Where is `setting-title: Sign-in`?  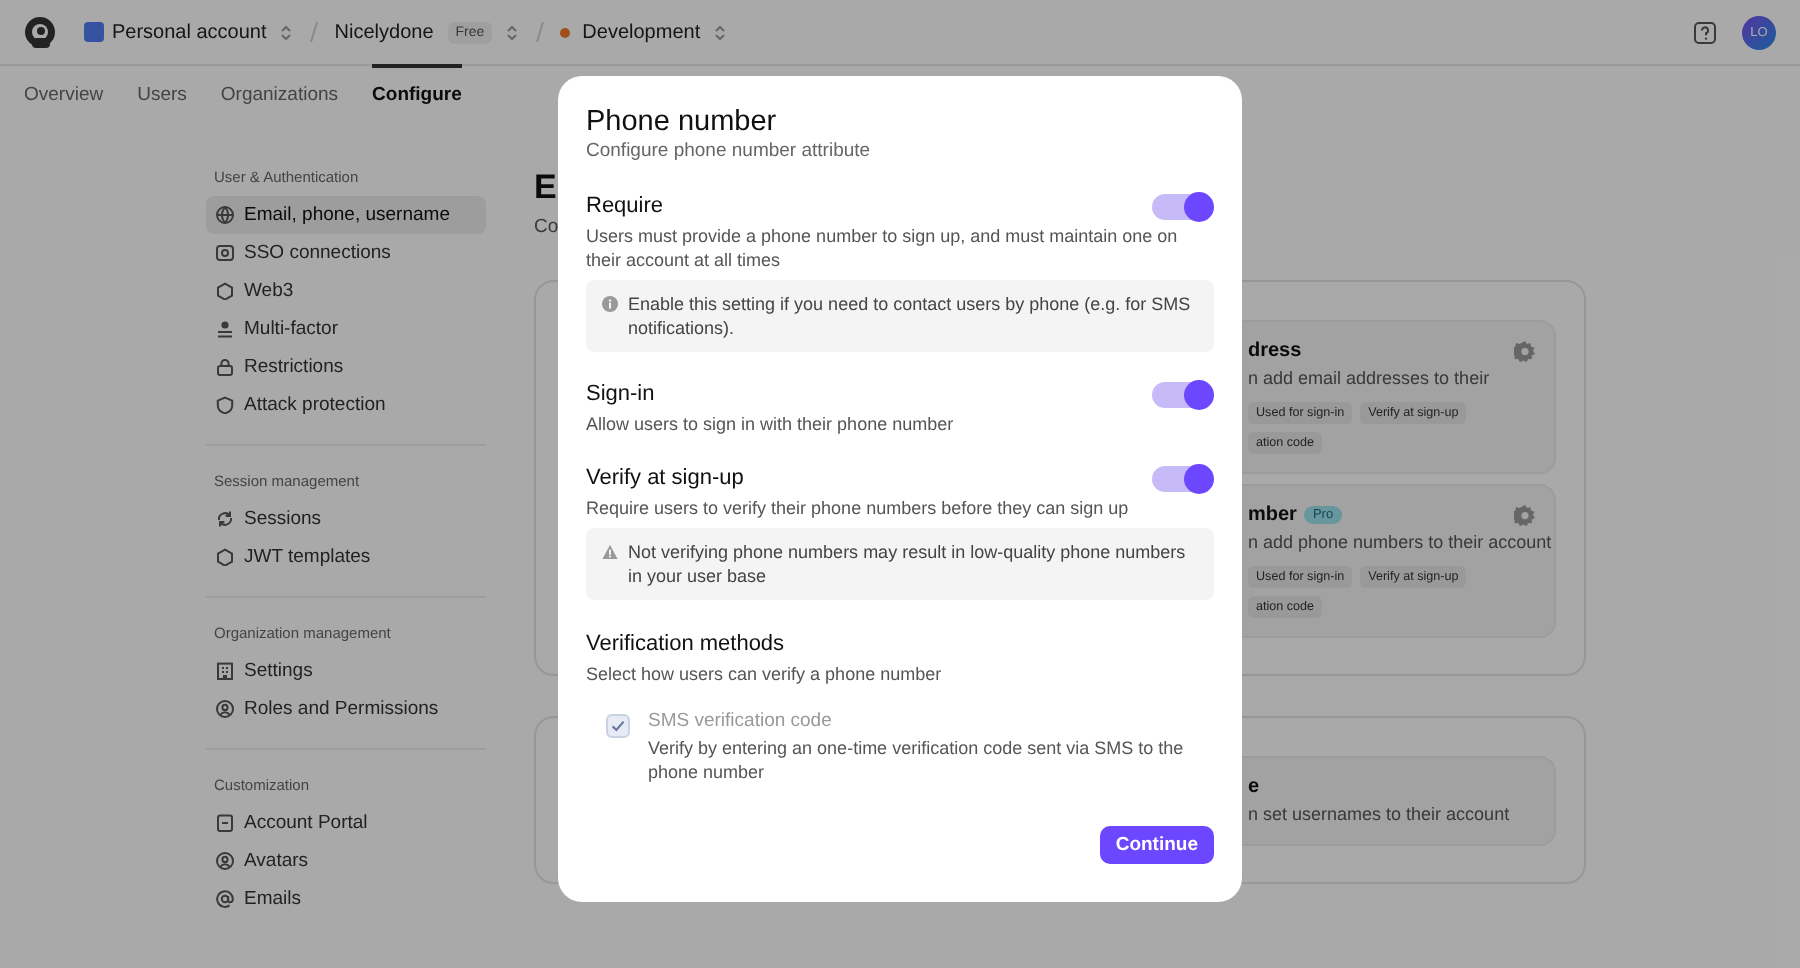
setting-title: Sign-in is located at coordinates (620, 394).